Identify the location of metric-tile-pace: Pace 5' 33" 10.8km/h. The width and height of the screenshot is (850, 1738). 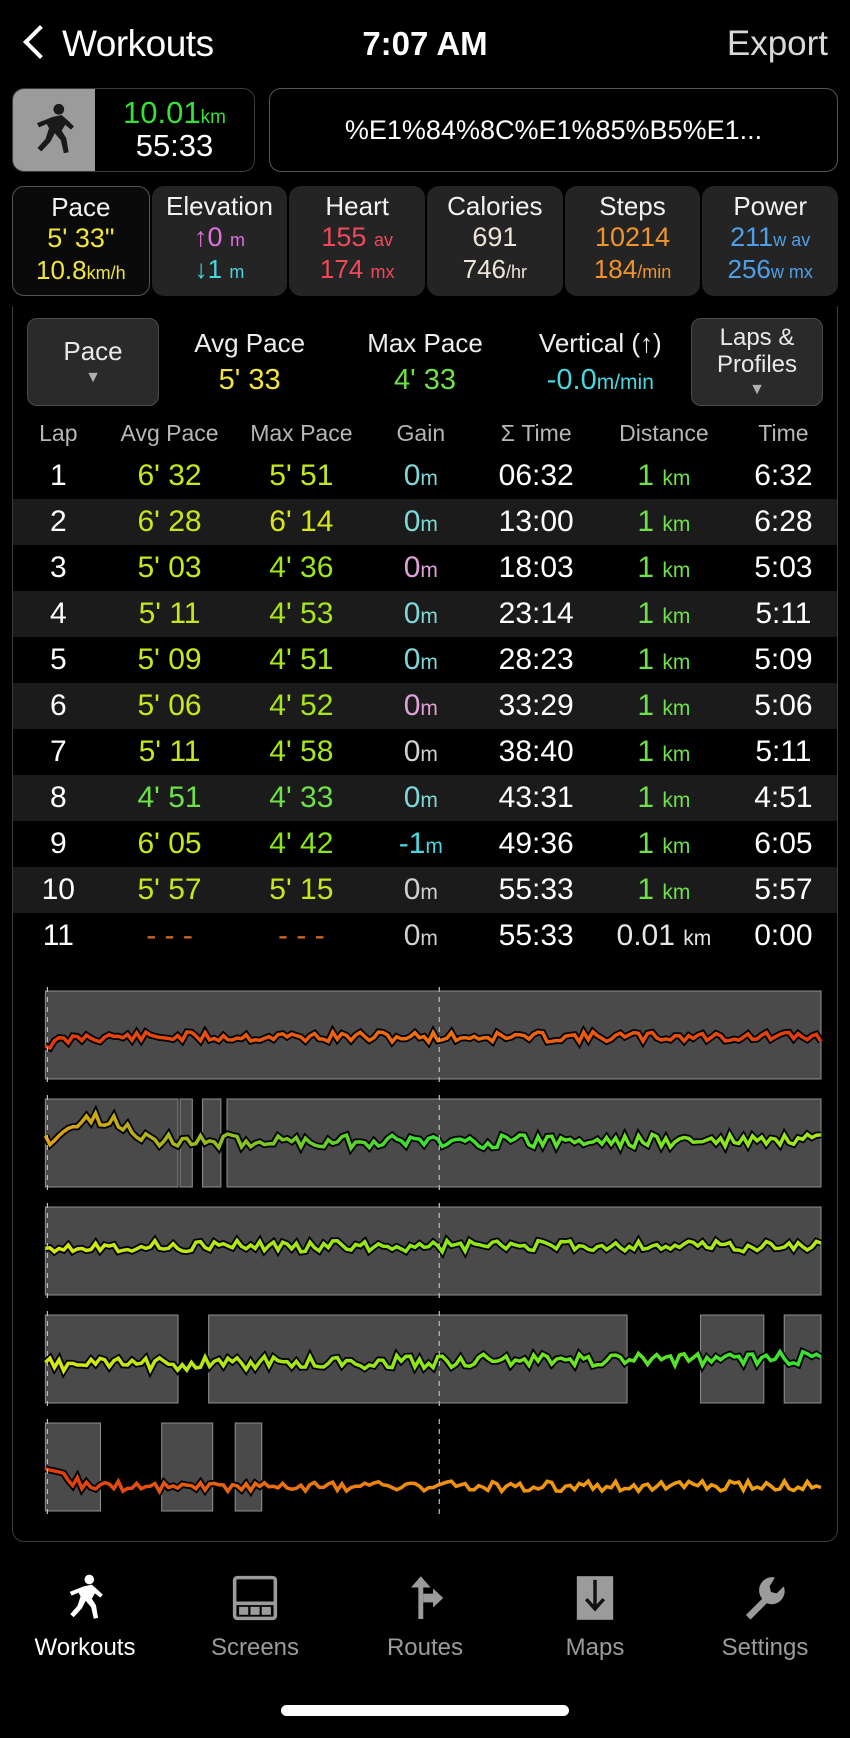
(81, 241).